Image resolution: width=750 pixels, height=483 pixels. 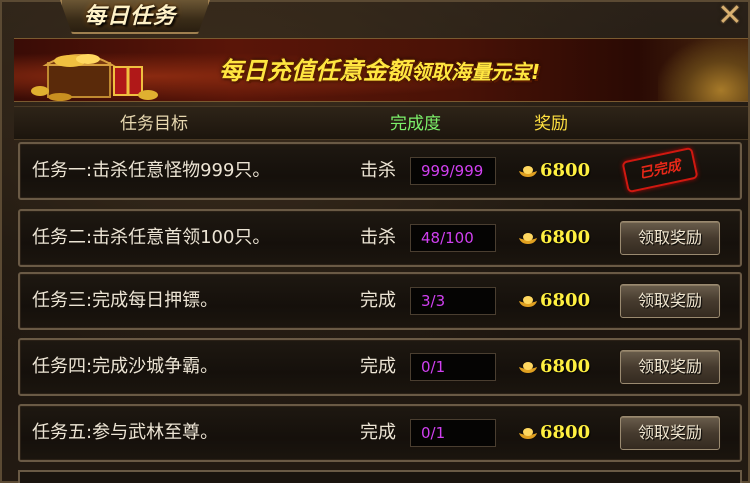 What do you see at coordinates (476, 72) in the screenshot?
I see `banner-text-tail: 领取海量元宝!` at bounding box center [476, 72].